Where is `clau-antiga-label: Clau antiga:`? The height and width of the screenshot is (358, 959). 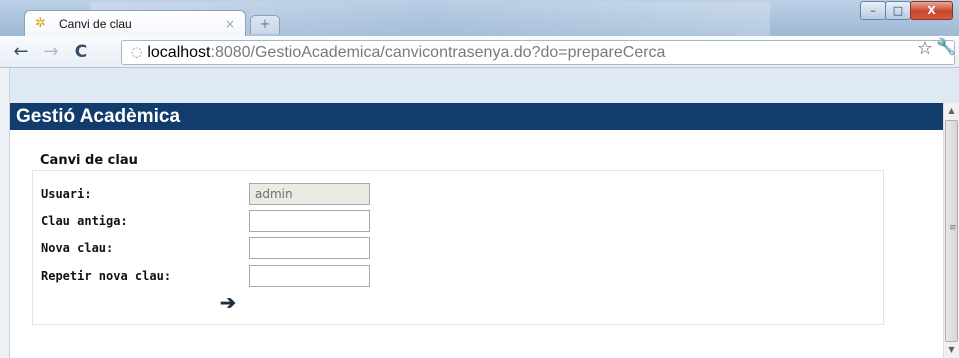
clau-antiga-label: Clau antiga: is located at coordinates (84, 221).